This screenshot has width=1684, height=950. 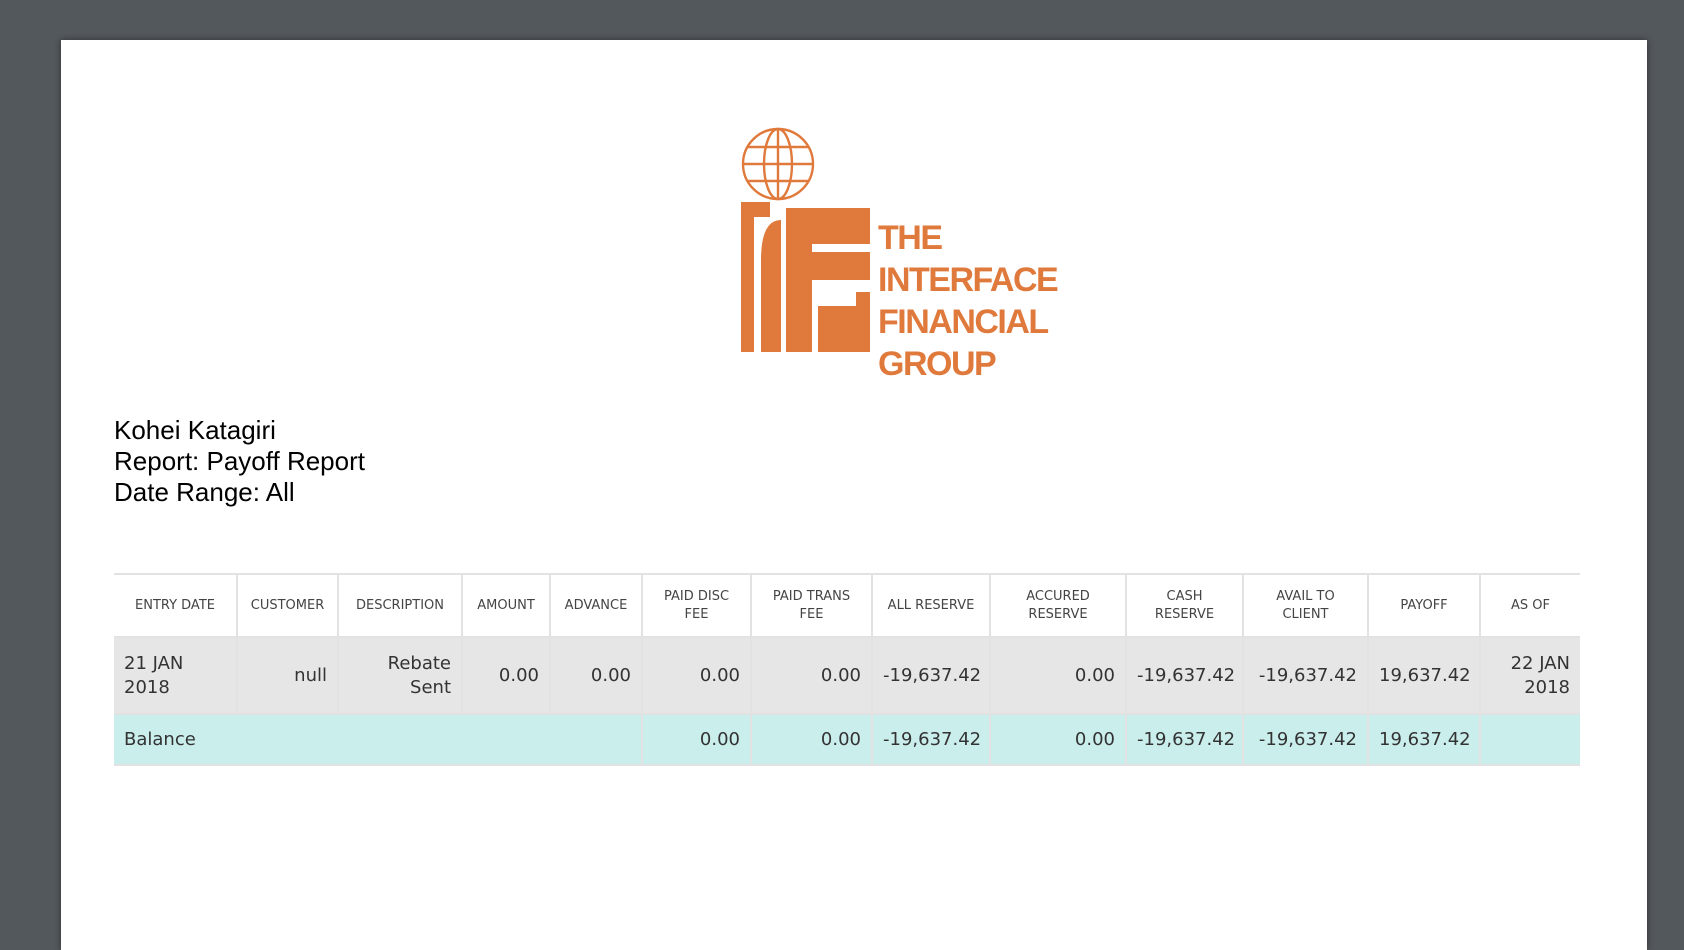 What do you see at coordinates (204, 492) in the screenshot?
I see `date-range: Date Range: All` at bounding box center [204, 492].